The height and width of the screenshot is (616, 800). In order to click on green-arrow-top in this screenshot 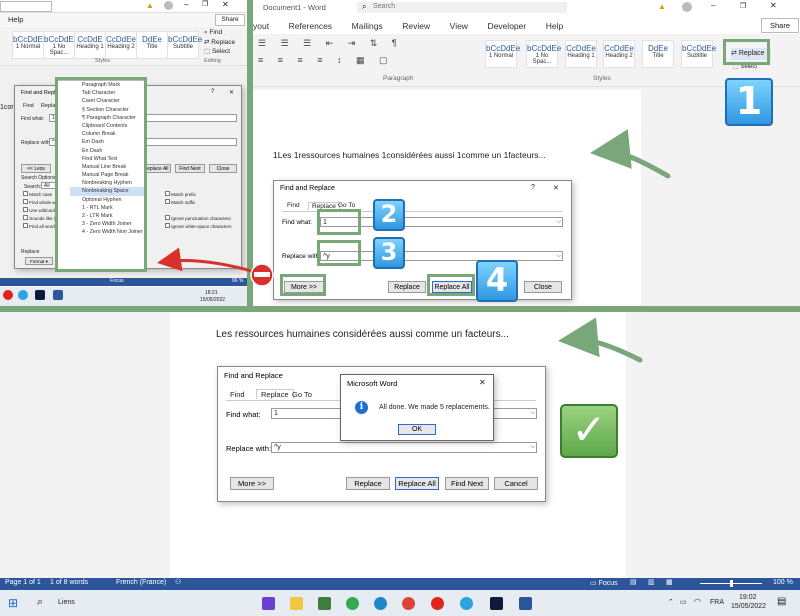, I will do `click(630, 154)`.